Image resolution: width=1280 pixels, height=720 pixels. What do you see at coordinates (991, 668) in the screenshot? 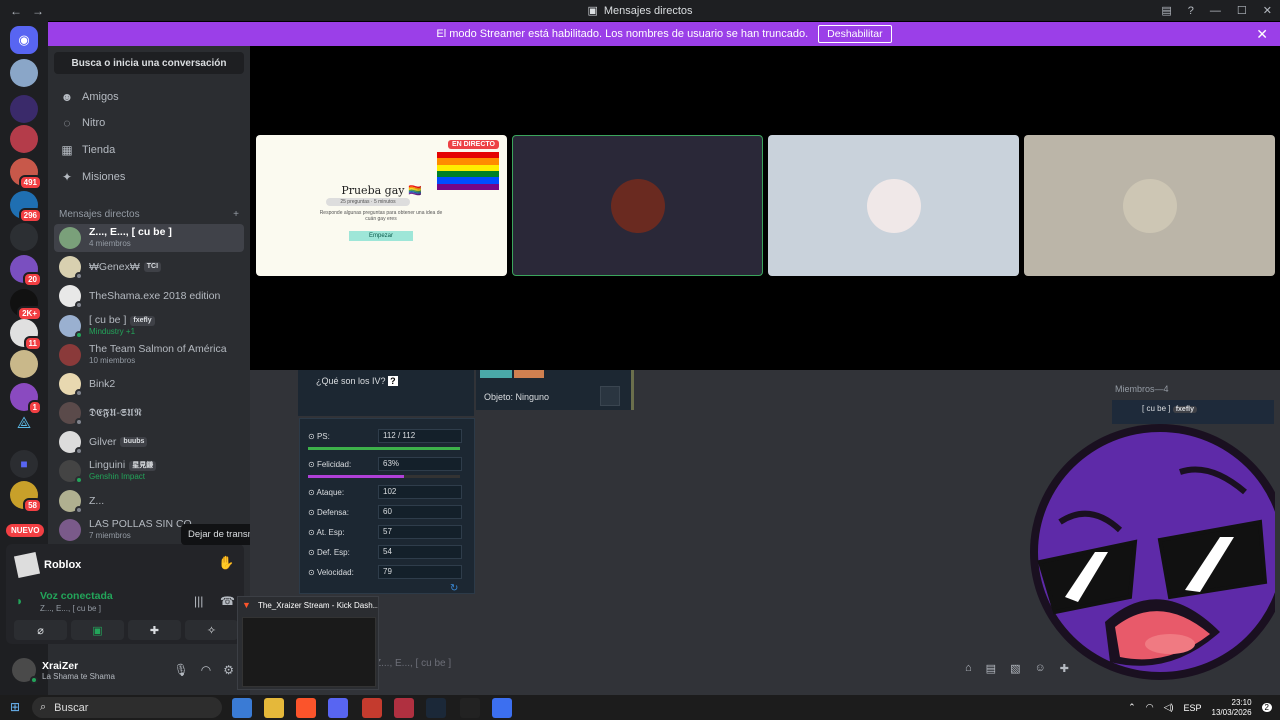
I see `gif-icon: ▤` at bounding box center [991, 668].